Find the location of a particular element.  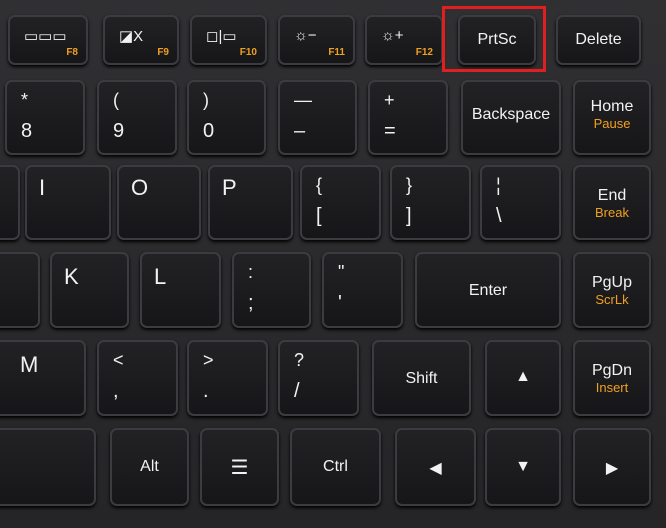

key-label: L is located at coordinates (160, 276).